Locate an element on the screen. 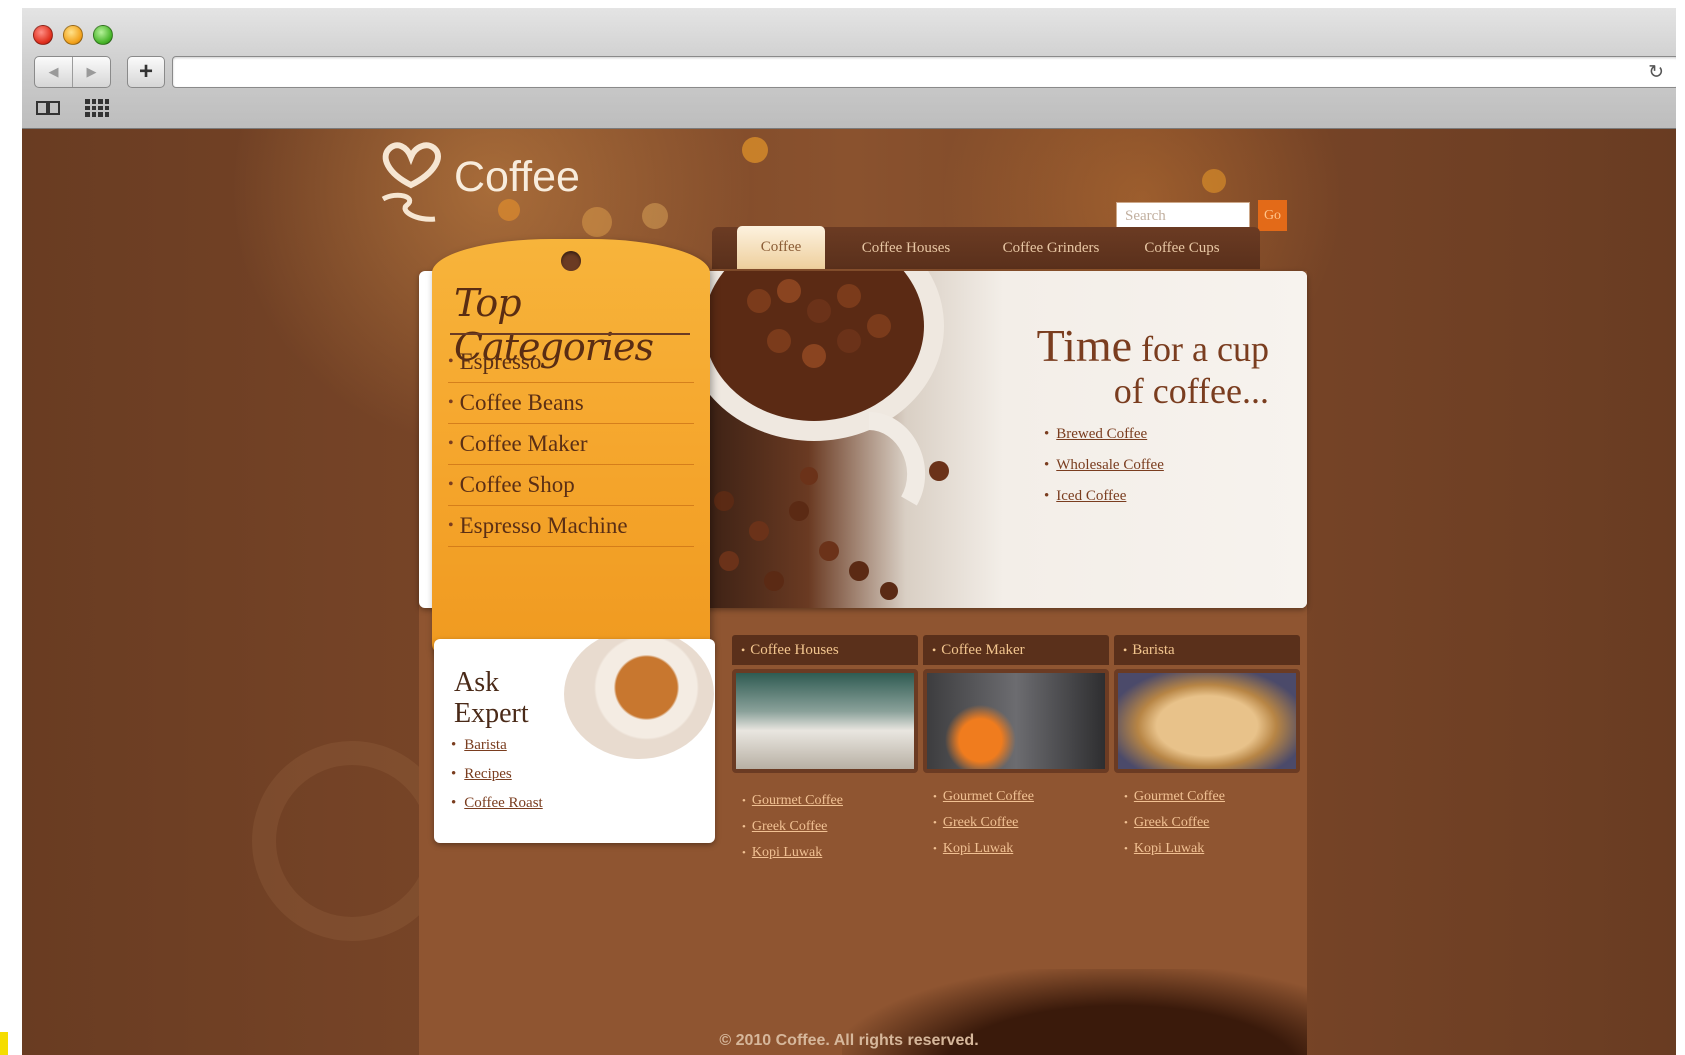  tab-coffee: Coffee is located at coordinates (781, 247).